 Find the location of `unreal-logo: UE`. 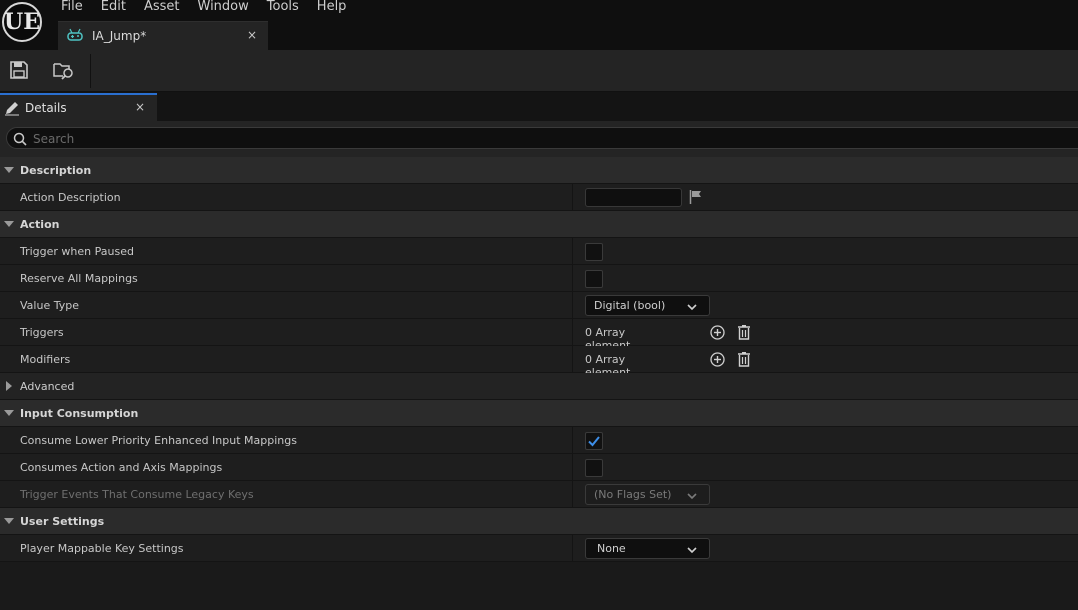

unreal-logo: UE is located at coordinates (22, 22).